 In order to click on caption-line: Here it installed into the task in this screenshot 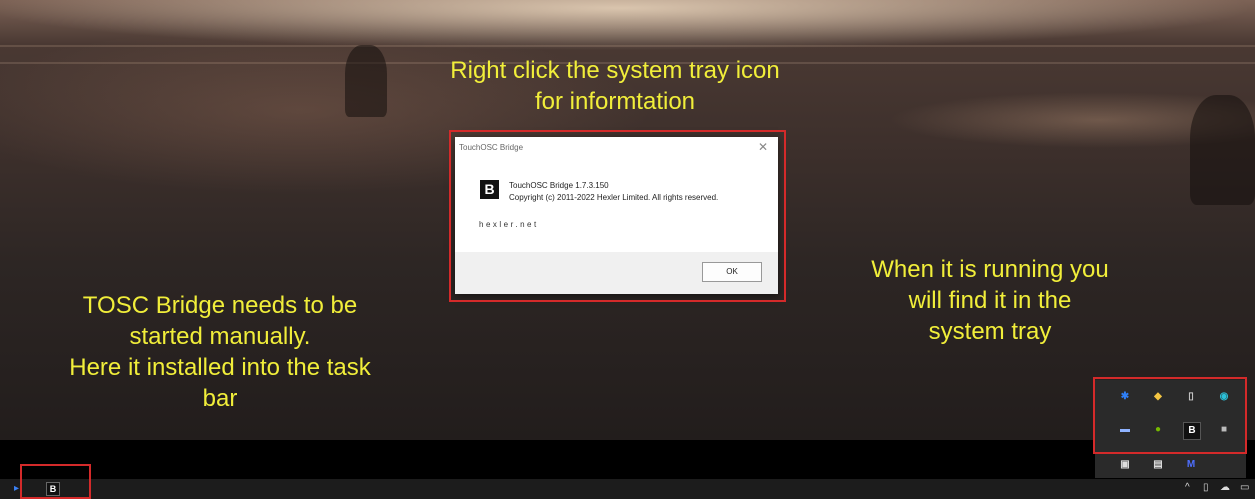, I will do `click(220, 367)`.